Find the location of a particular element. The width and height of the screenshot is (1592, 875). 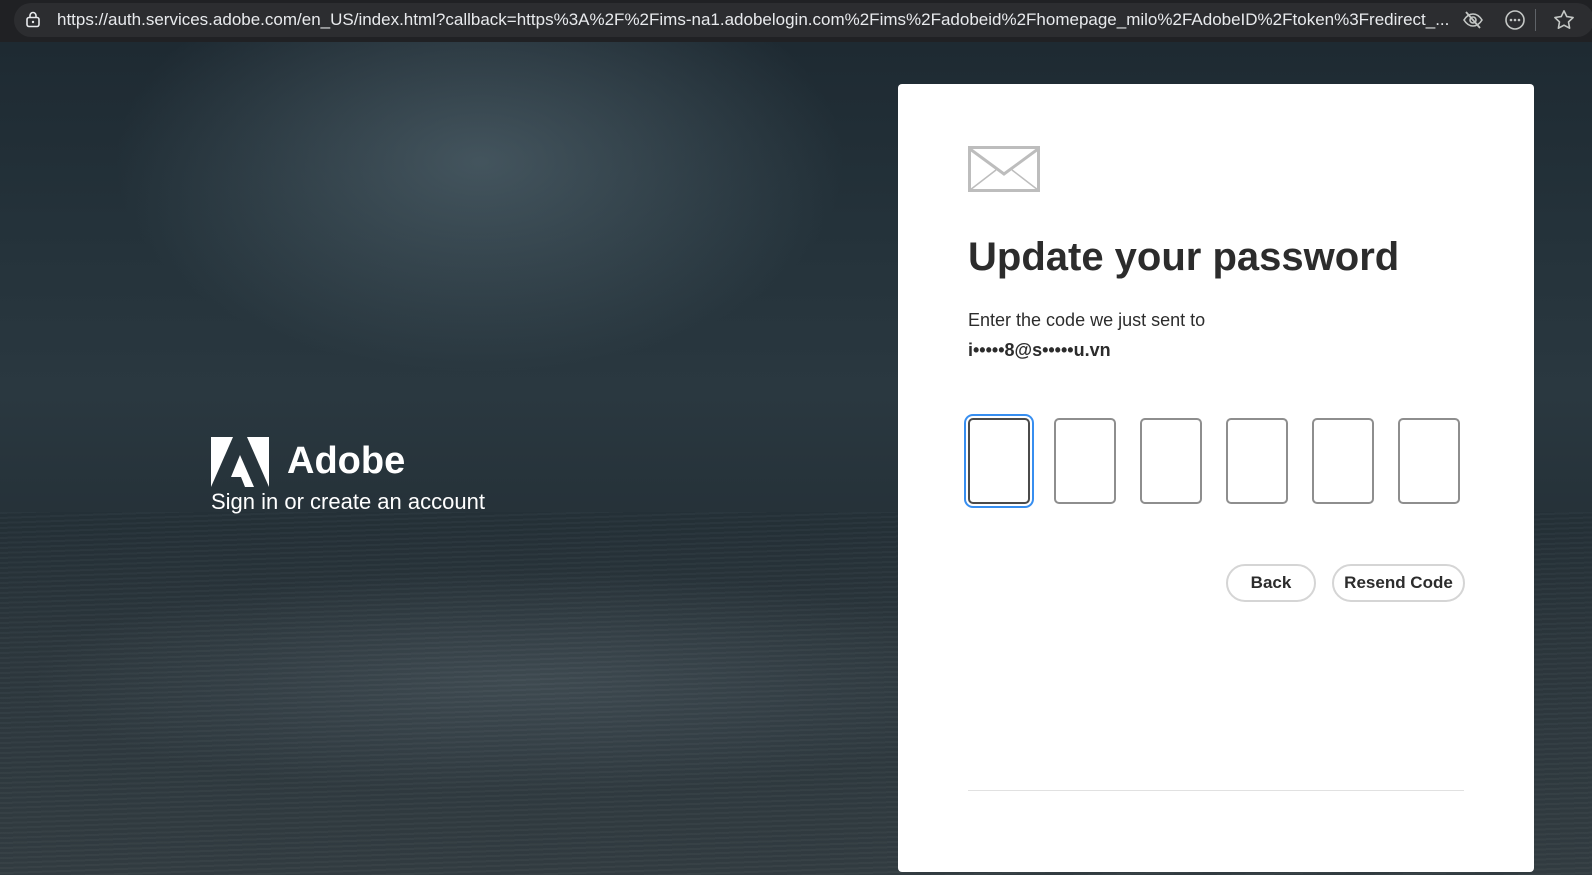

toolbar-divider is located at coordinates (1535, 20).